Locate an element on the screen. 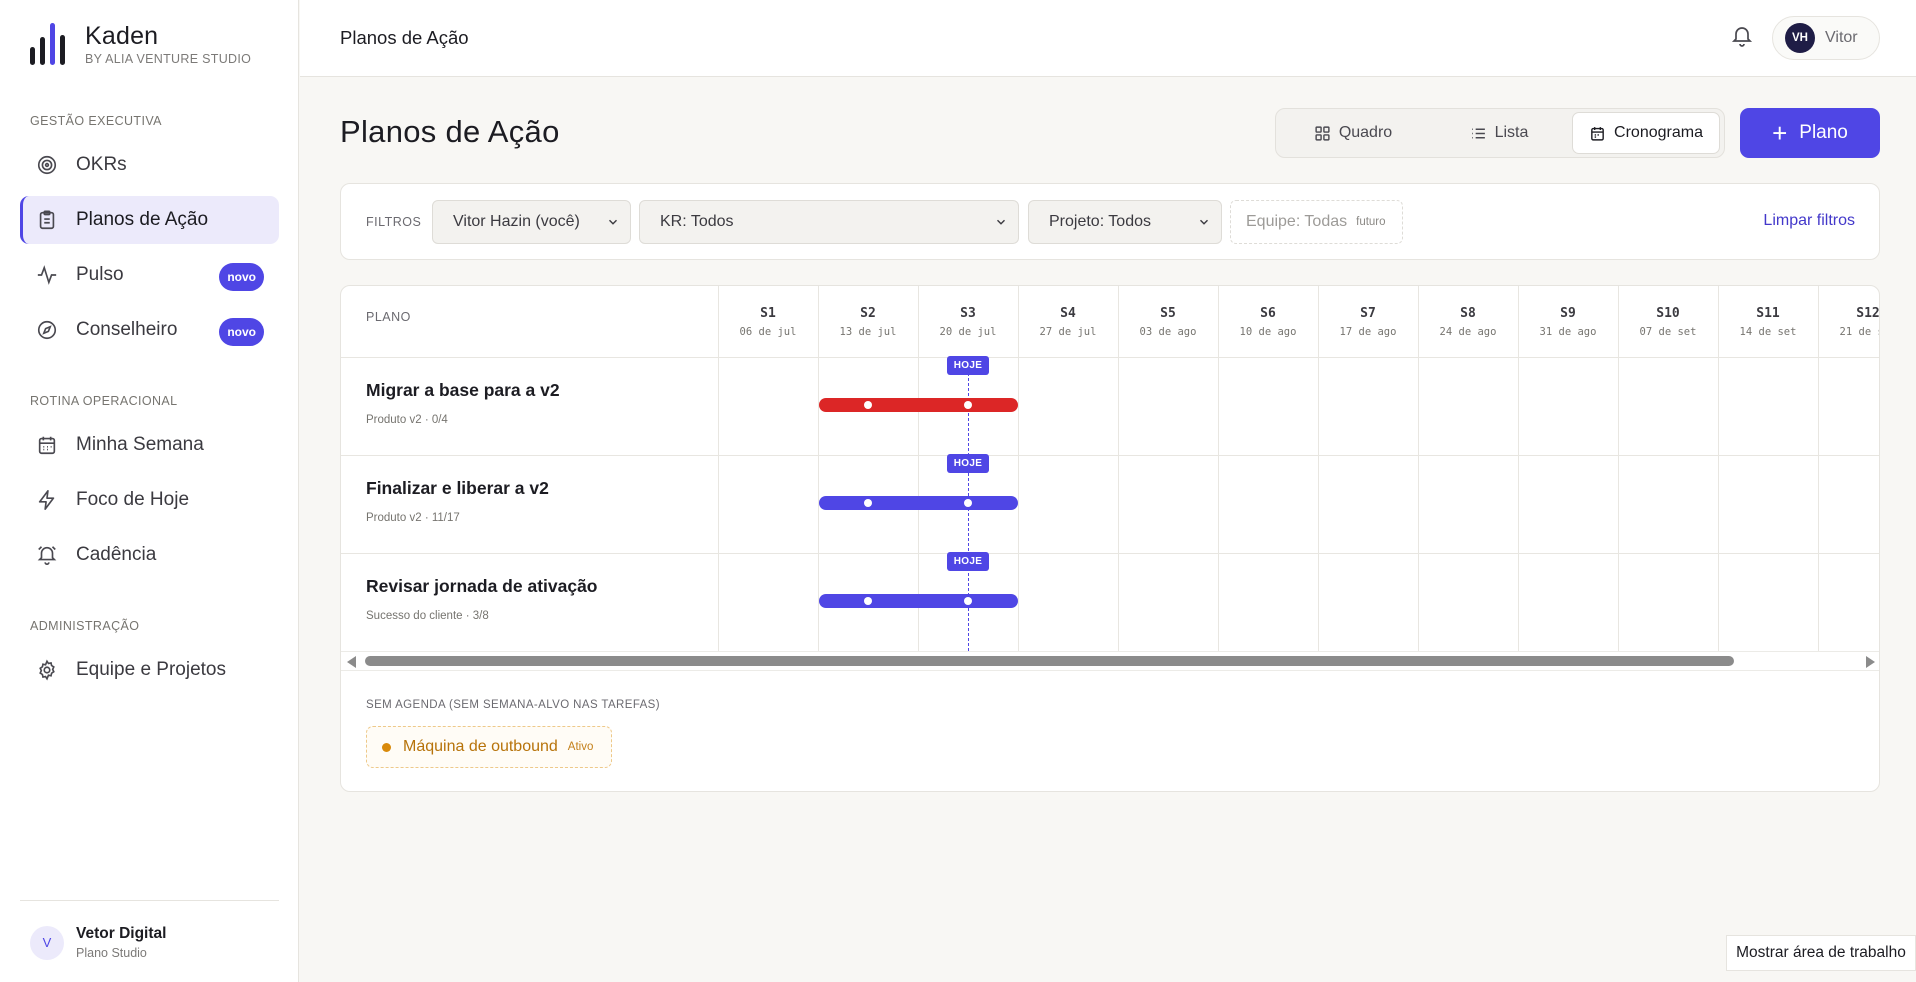  owner-filter-select: Vitor Hazin (você) is located at coordinates (531, 222).